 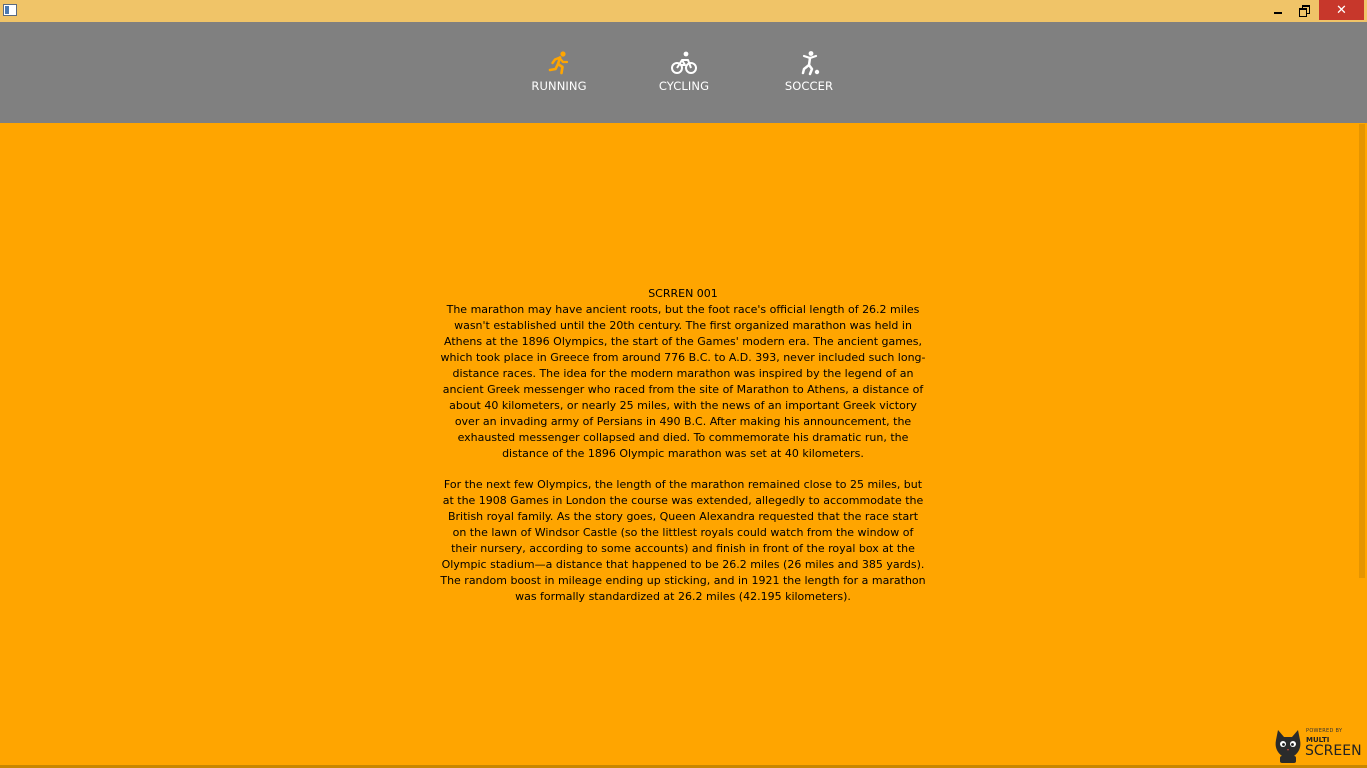 I want to click on soccer-icon, so click(x=810, y=63).